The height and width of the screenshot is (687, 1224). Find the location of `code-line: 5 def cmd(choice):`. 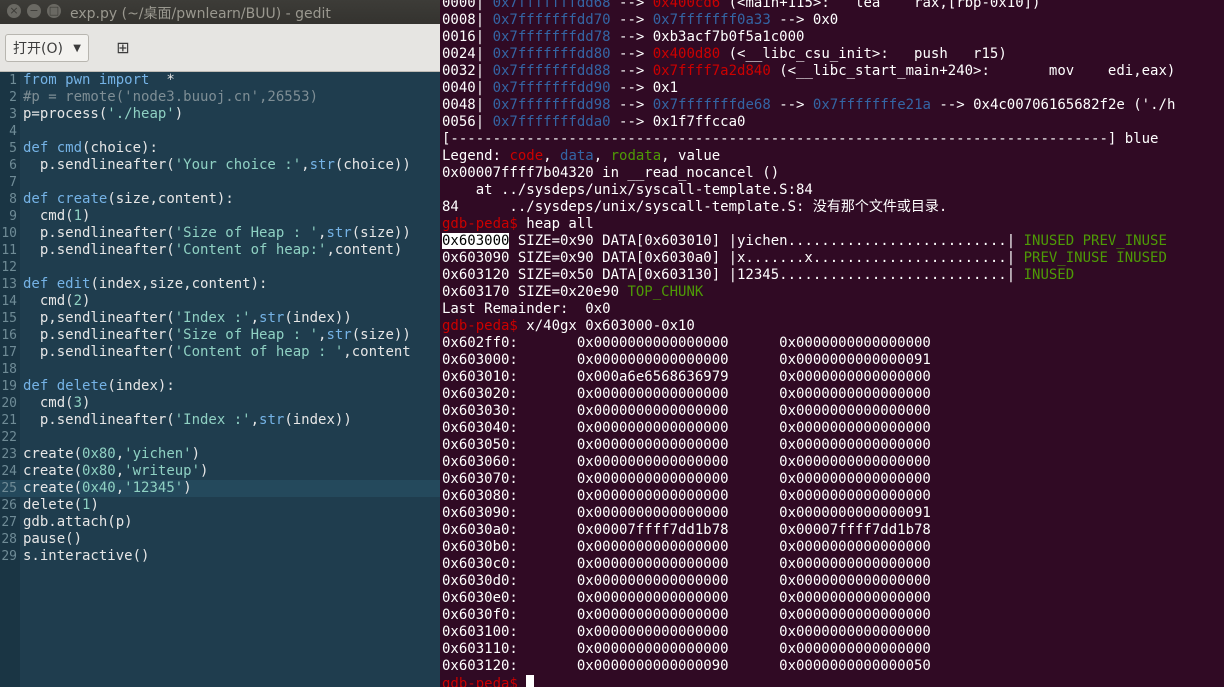

code-line: 5 def cmd(choice): is located at coordinates (220, 148).